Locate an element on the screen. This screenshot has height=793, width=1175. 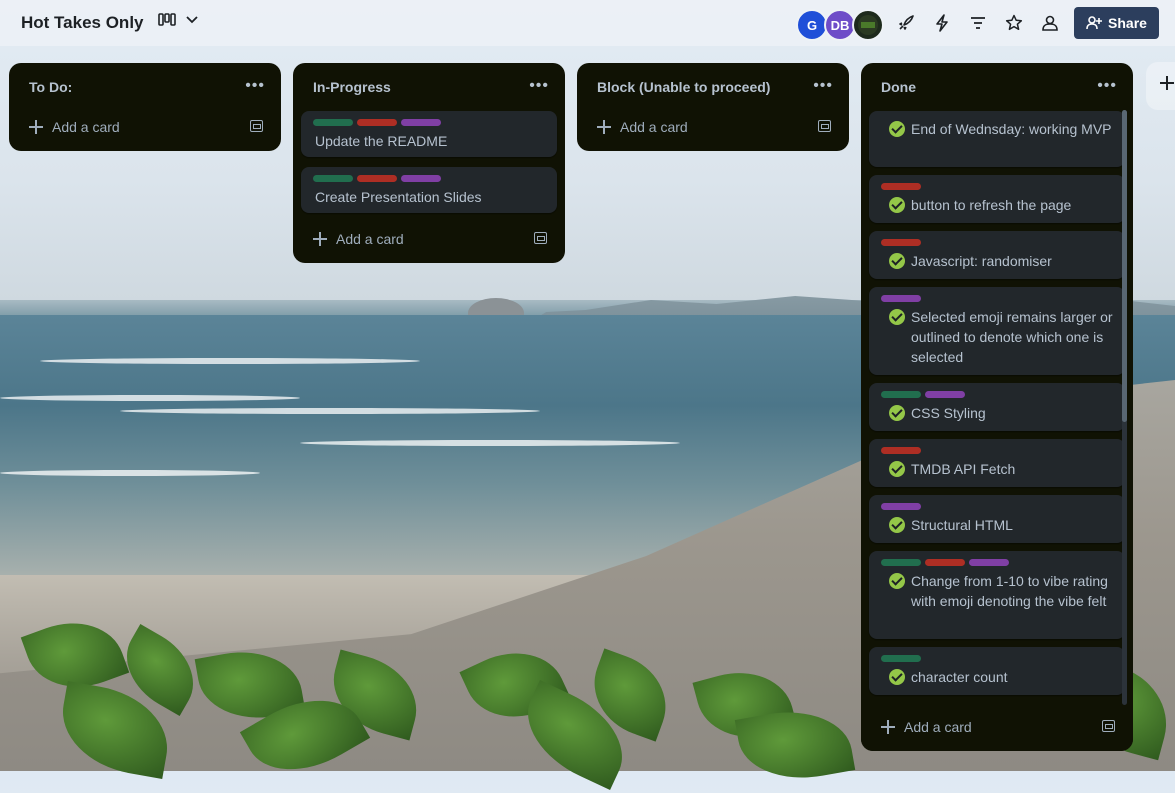
card: button to refresh the page is located at coordinates (997, 199).